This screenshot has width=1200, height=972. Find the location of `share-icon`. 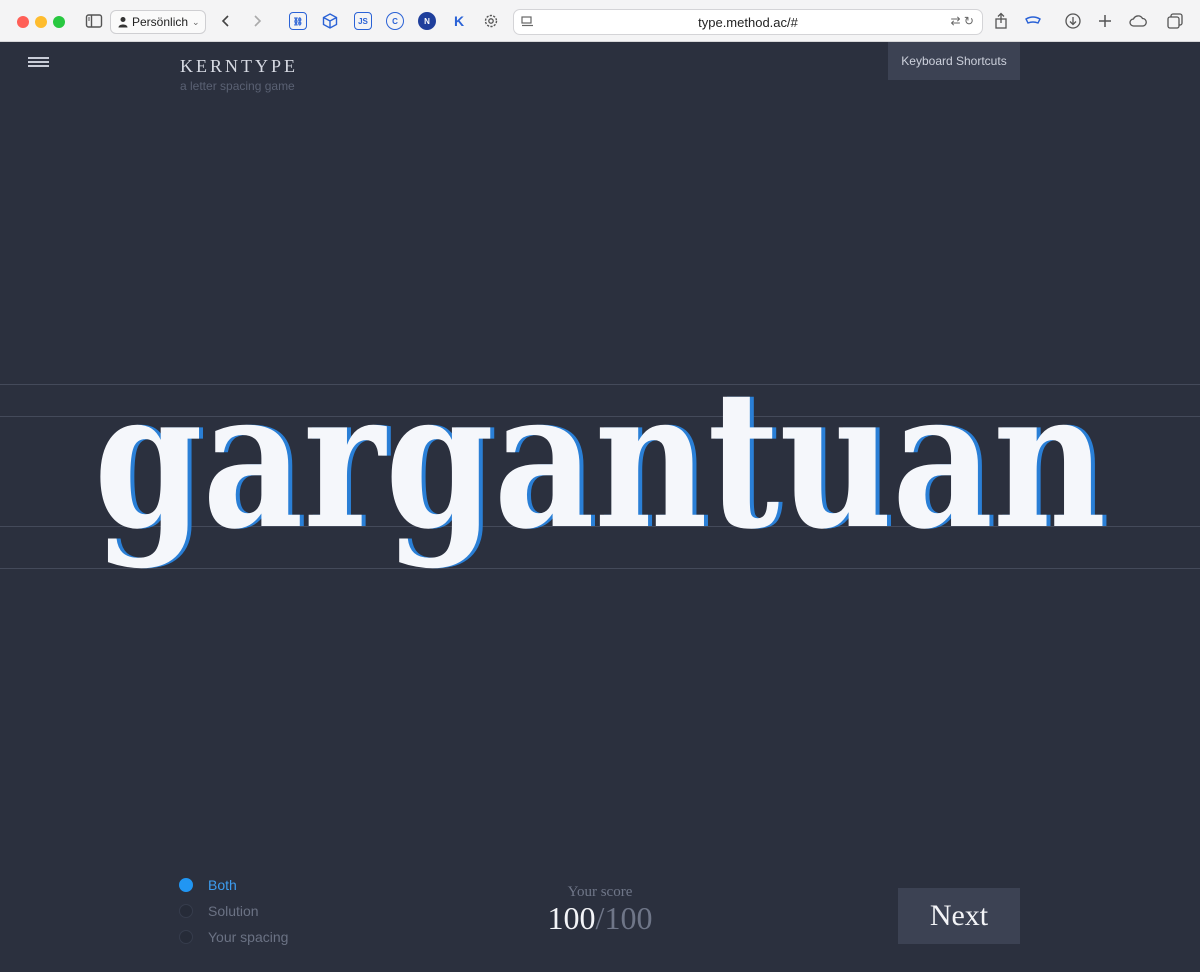

share-icon is located at coordinates (1001, 21).